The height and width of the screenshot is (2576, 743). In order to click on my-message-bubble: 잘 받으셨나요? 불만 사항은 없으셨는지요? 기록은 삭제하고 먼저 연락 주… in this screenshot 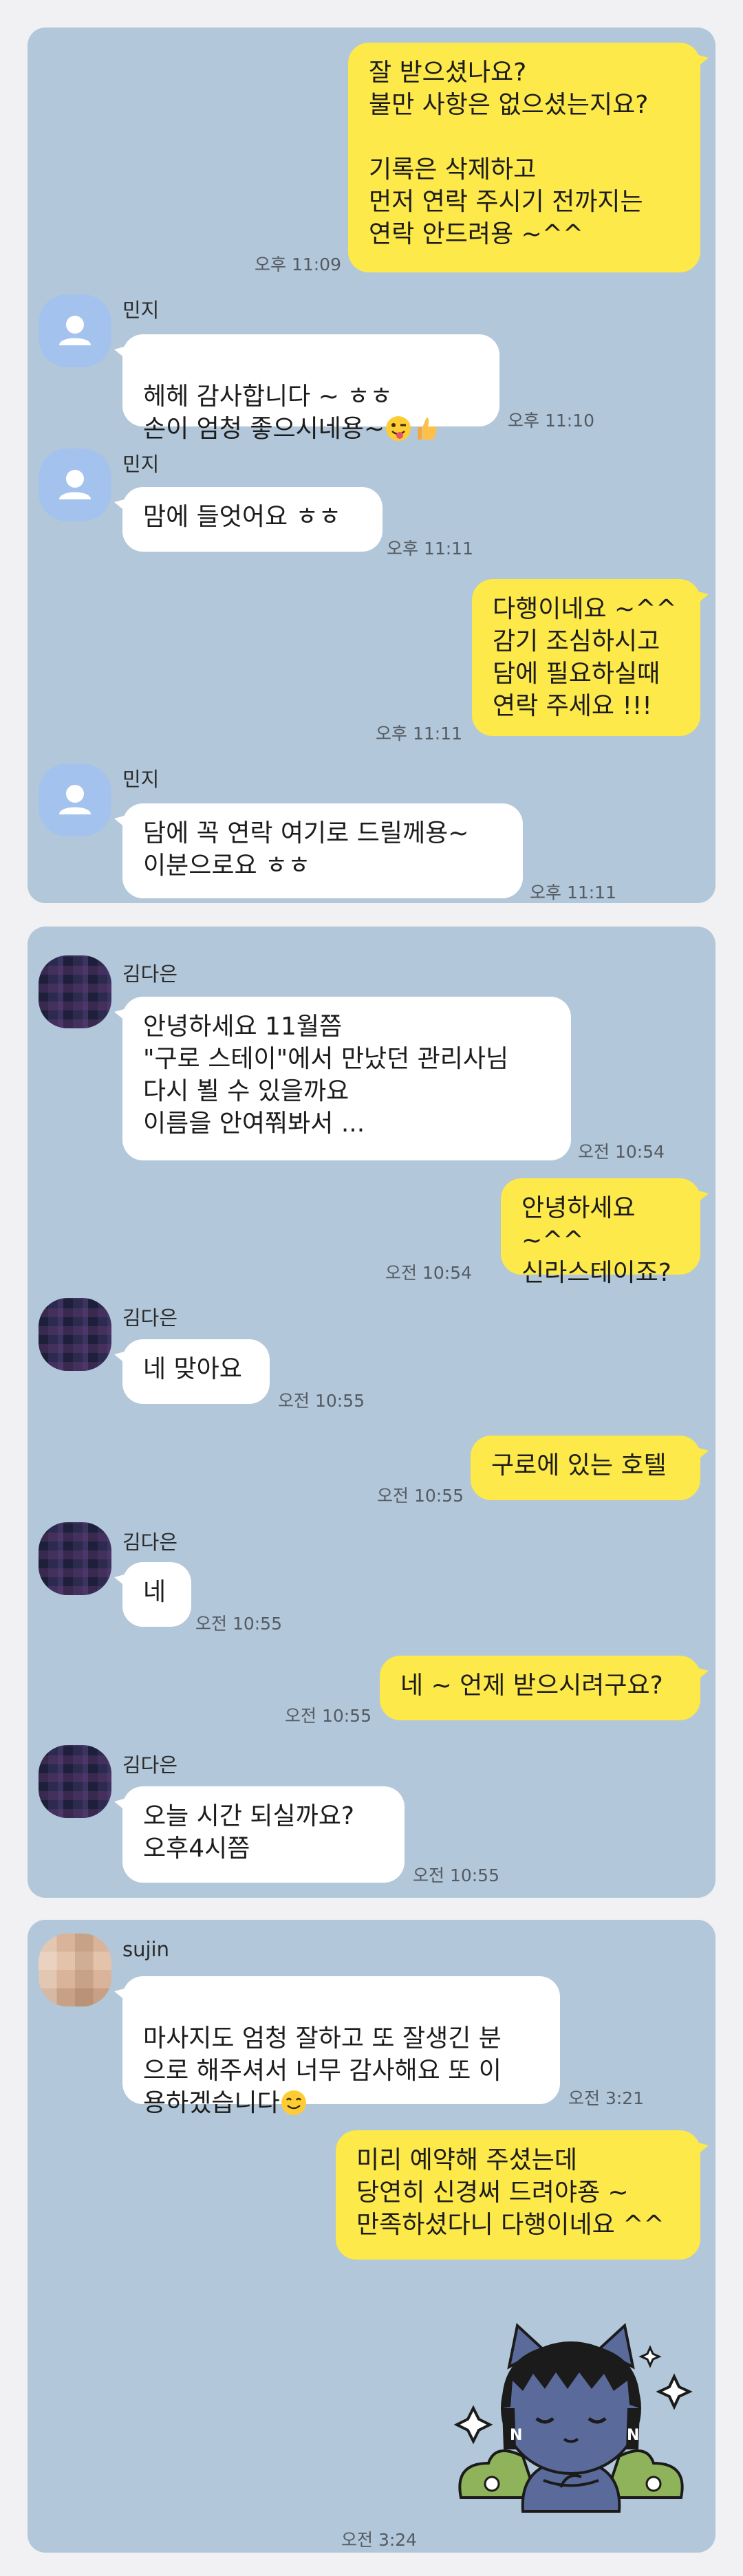, I will do `click(528, 157)`.